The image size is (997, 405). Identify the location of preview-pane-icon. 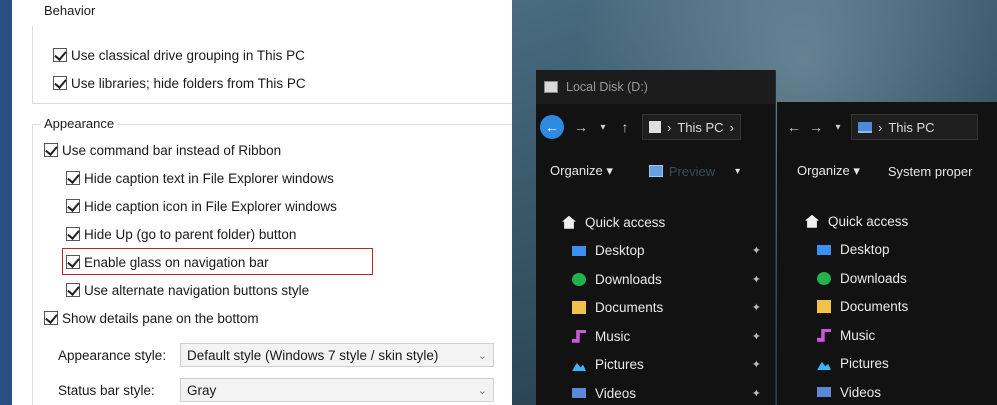
(655, 171).